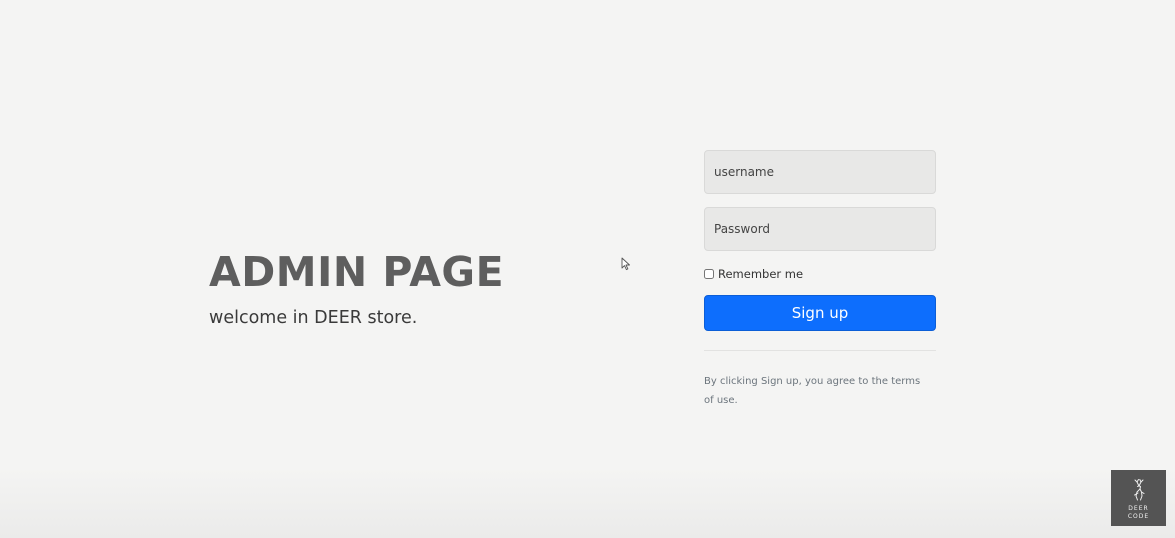 The height and width of the screenshot is (538, 1175). Describe the element at coordinates (625, 264) in the screenshot. I see `mouse-cursor-icon` at that location.